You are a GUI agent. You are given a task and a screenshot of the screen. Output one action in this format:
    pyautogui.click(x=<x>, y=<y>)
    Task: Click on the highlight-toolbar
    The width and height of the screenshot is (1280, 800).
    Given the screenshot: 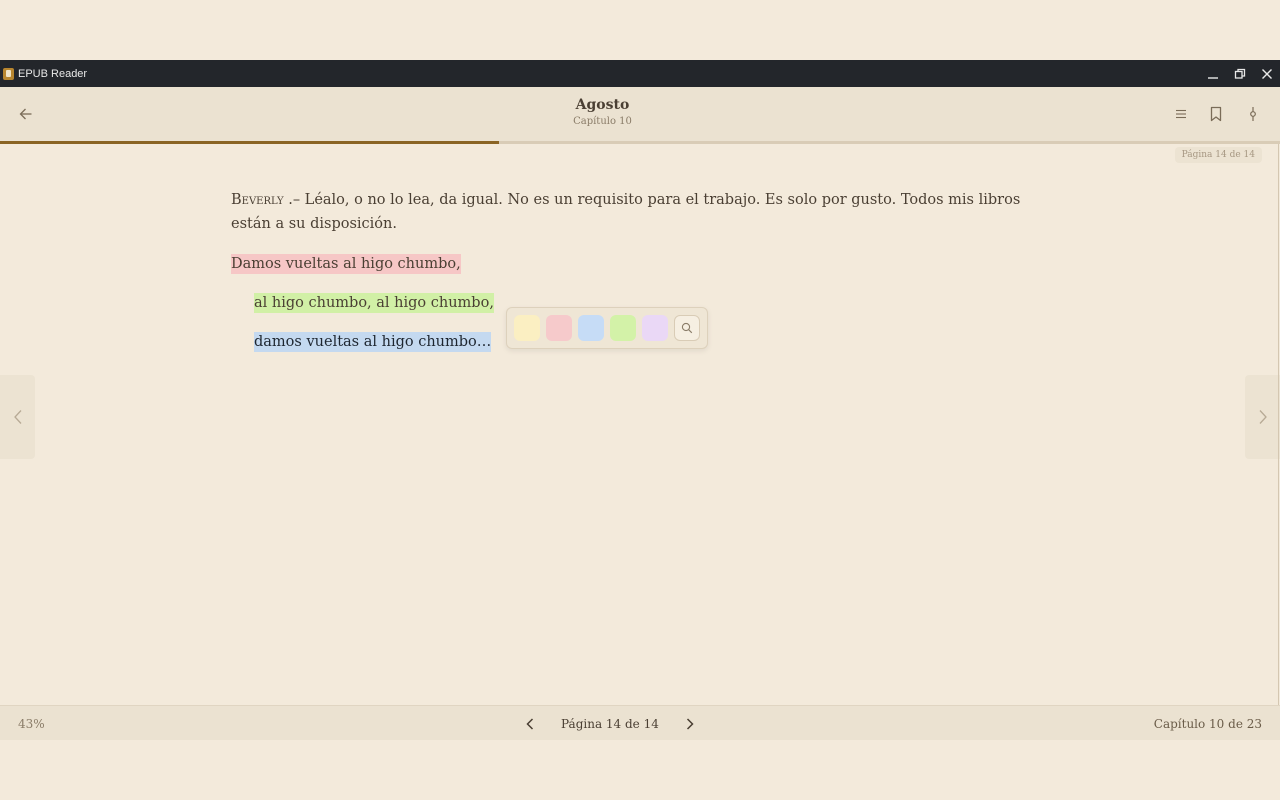 What is the action you would take?
    pyautogui.click(x=607, y=328)
    